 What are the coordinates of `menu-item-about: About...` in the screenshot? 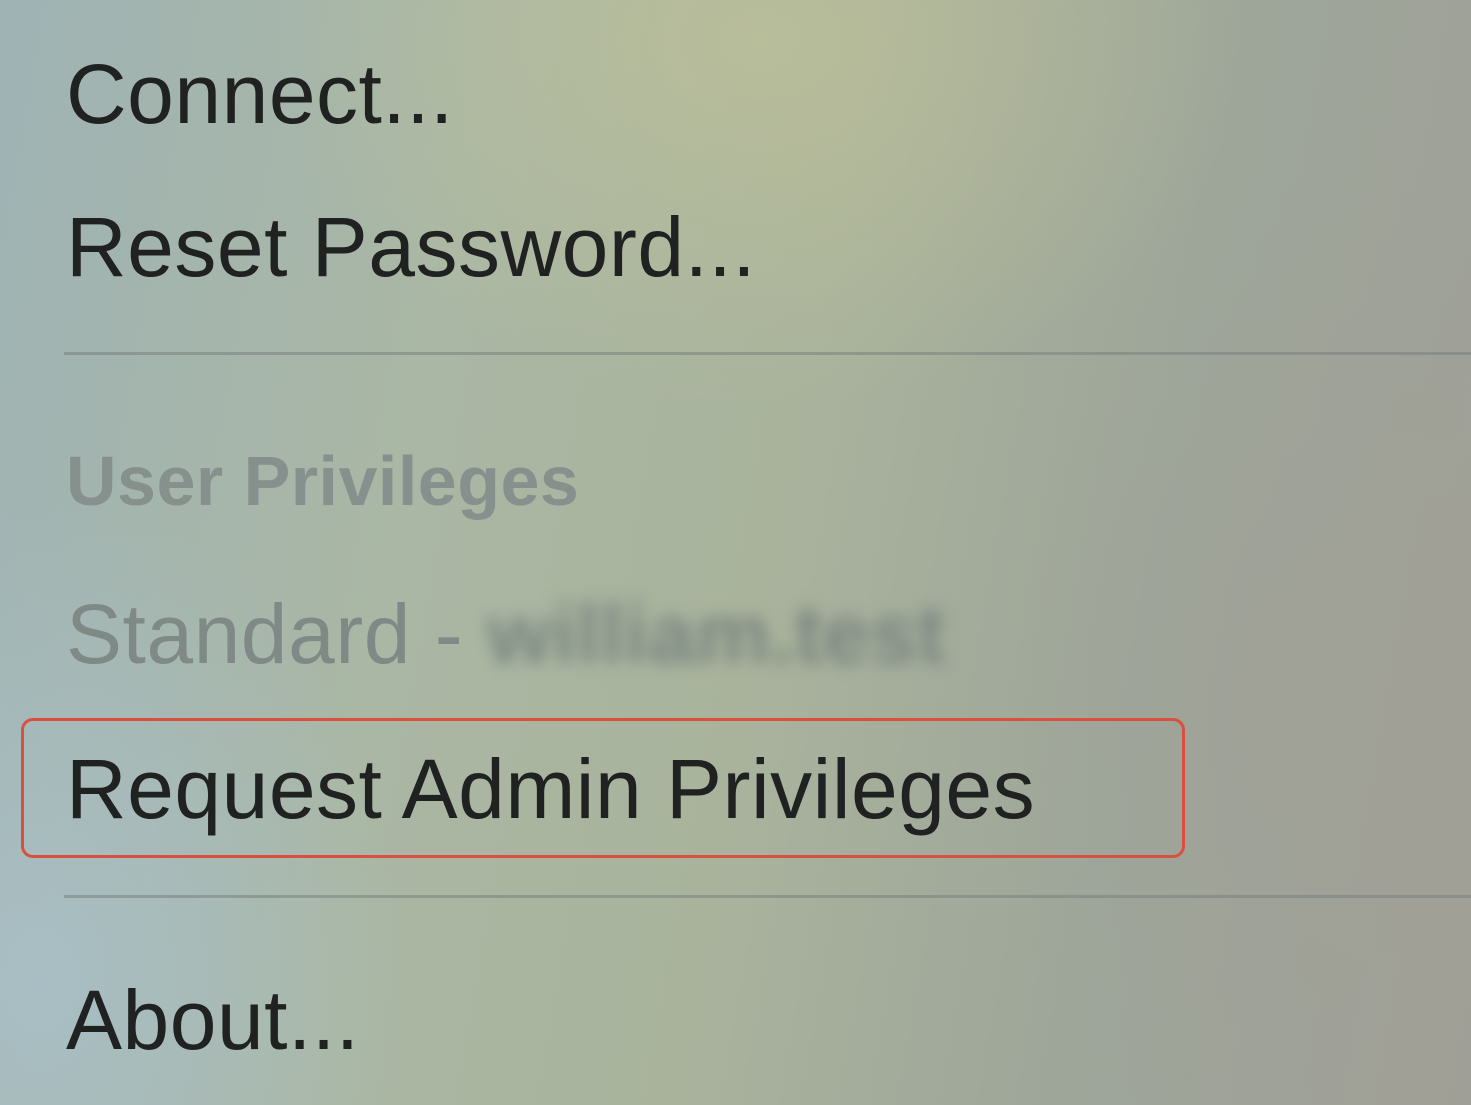 It's located at (213, 1020).